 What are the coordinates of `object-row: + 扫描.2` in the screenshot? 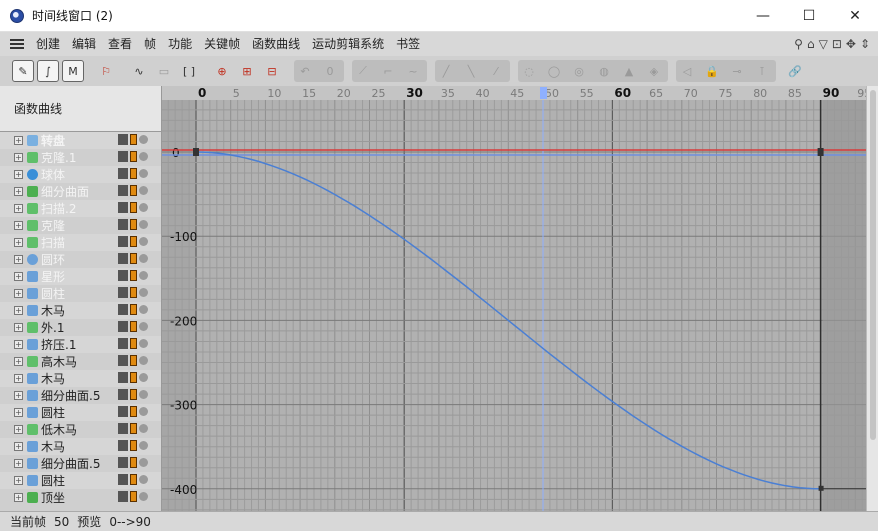 It's located at (80, 208).